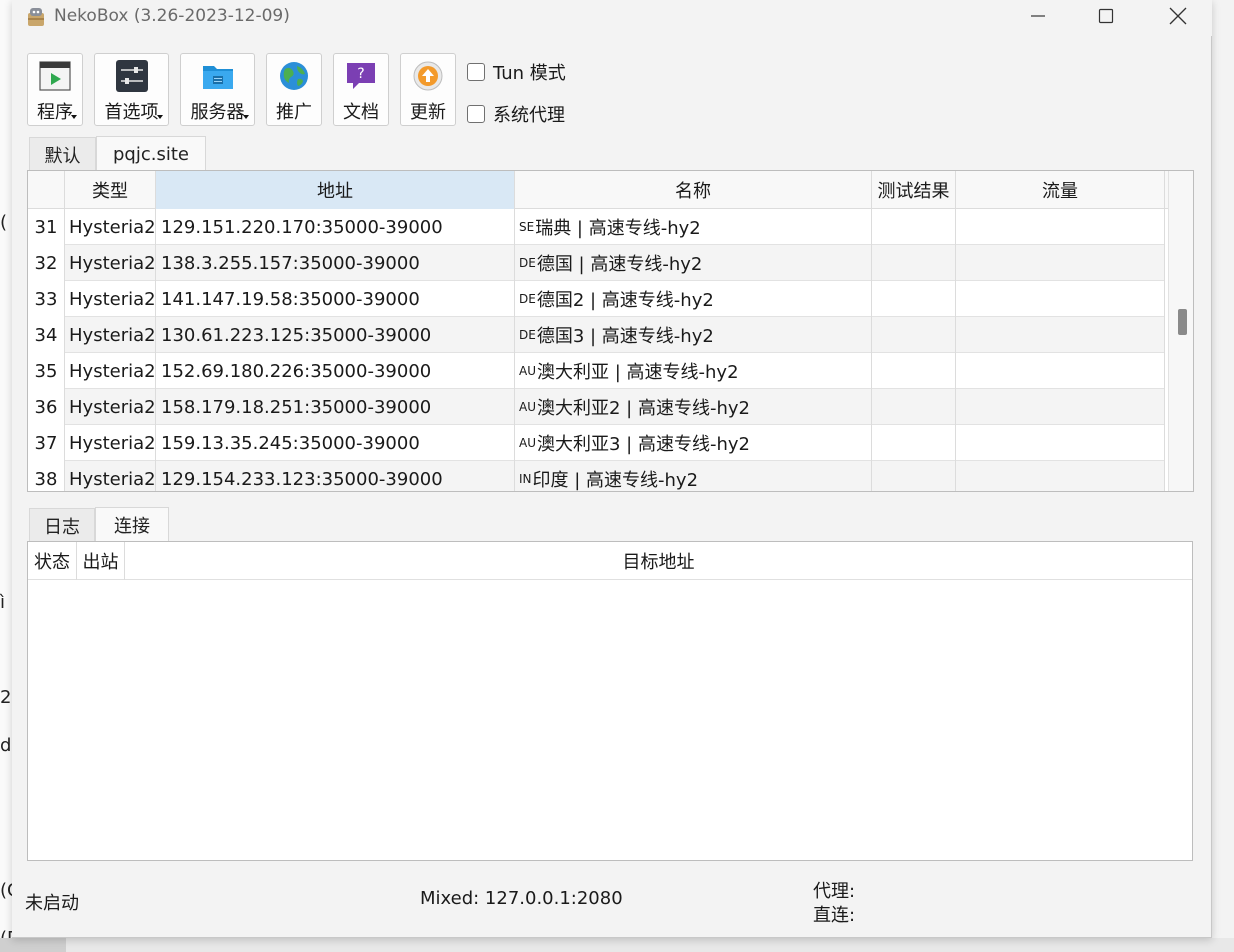  I want to click on help-document-icon: ?, so click(361, 76).